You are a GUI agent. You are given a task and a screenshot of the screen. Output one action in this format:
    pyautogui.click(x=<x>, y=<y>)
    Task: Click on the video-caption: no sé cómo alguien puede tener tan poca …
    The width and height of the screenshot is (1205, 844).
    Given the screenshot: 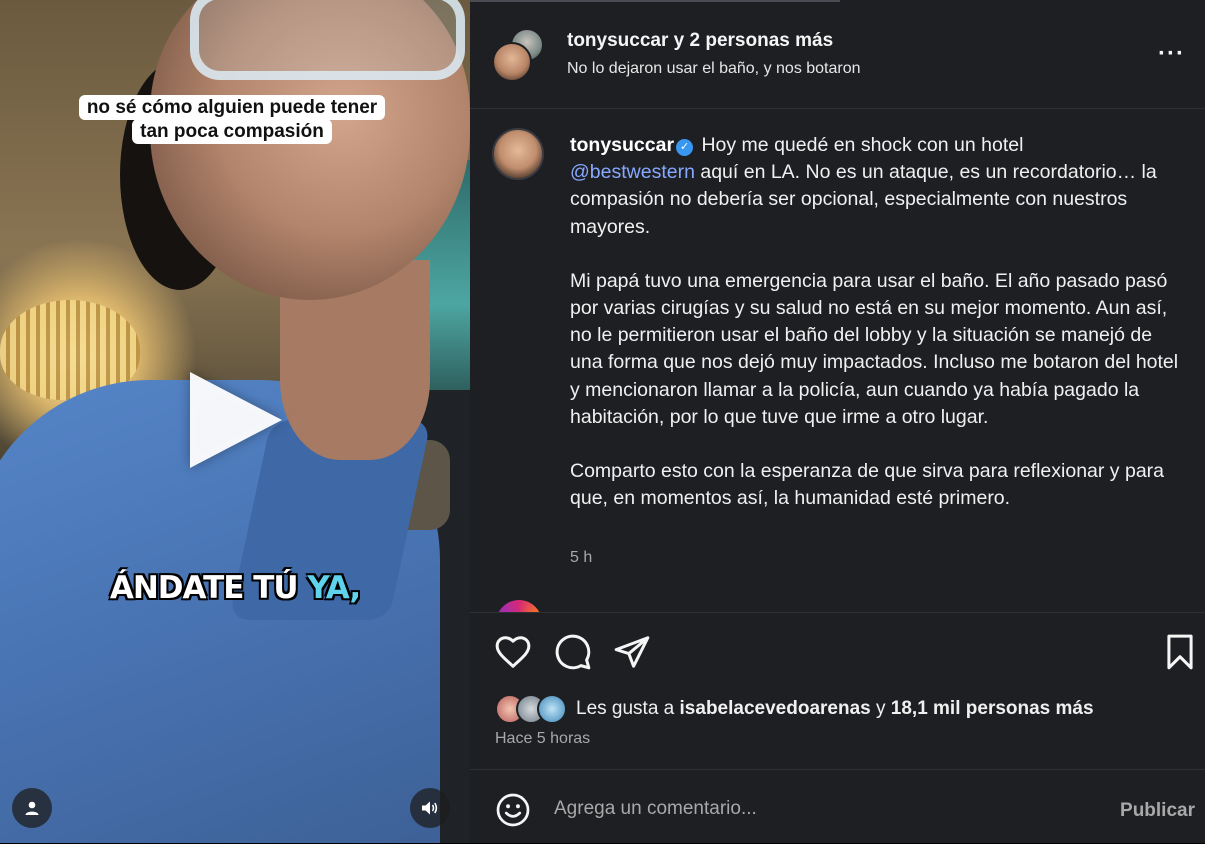 What is the action you would take?
    pyautogui.click(x=232, y=119)
    